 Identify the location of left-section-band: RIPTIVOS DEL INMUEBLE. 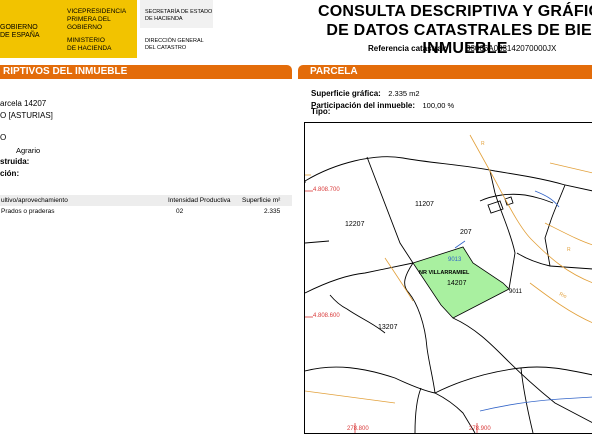
(146, 72).